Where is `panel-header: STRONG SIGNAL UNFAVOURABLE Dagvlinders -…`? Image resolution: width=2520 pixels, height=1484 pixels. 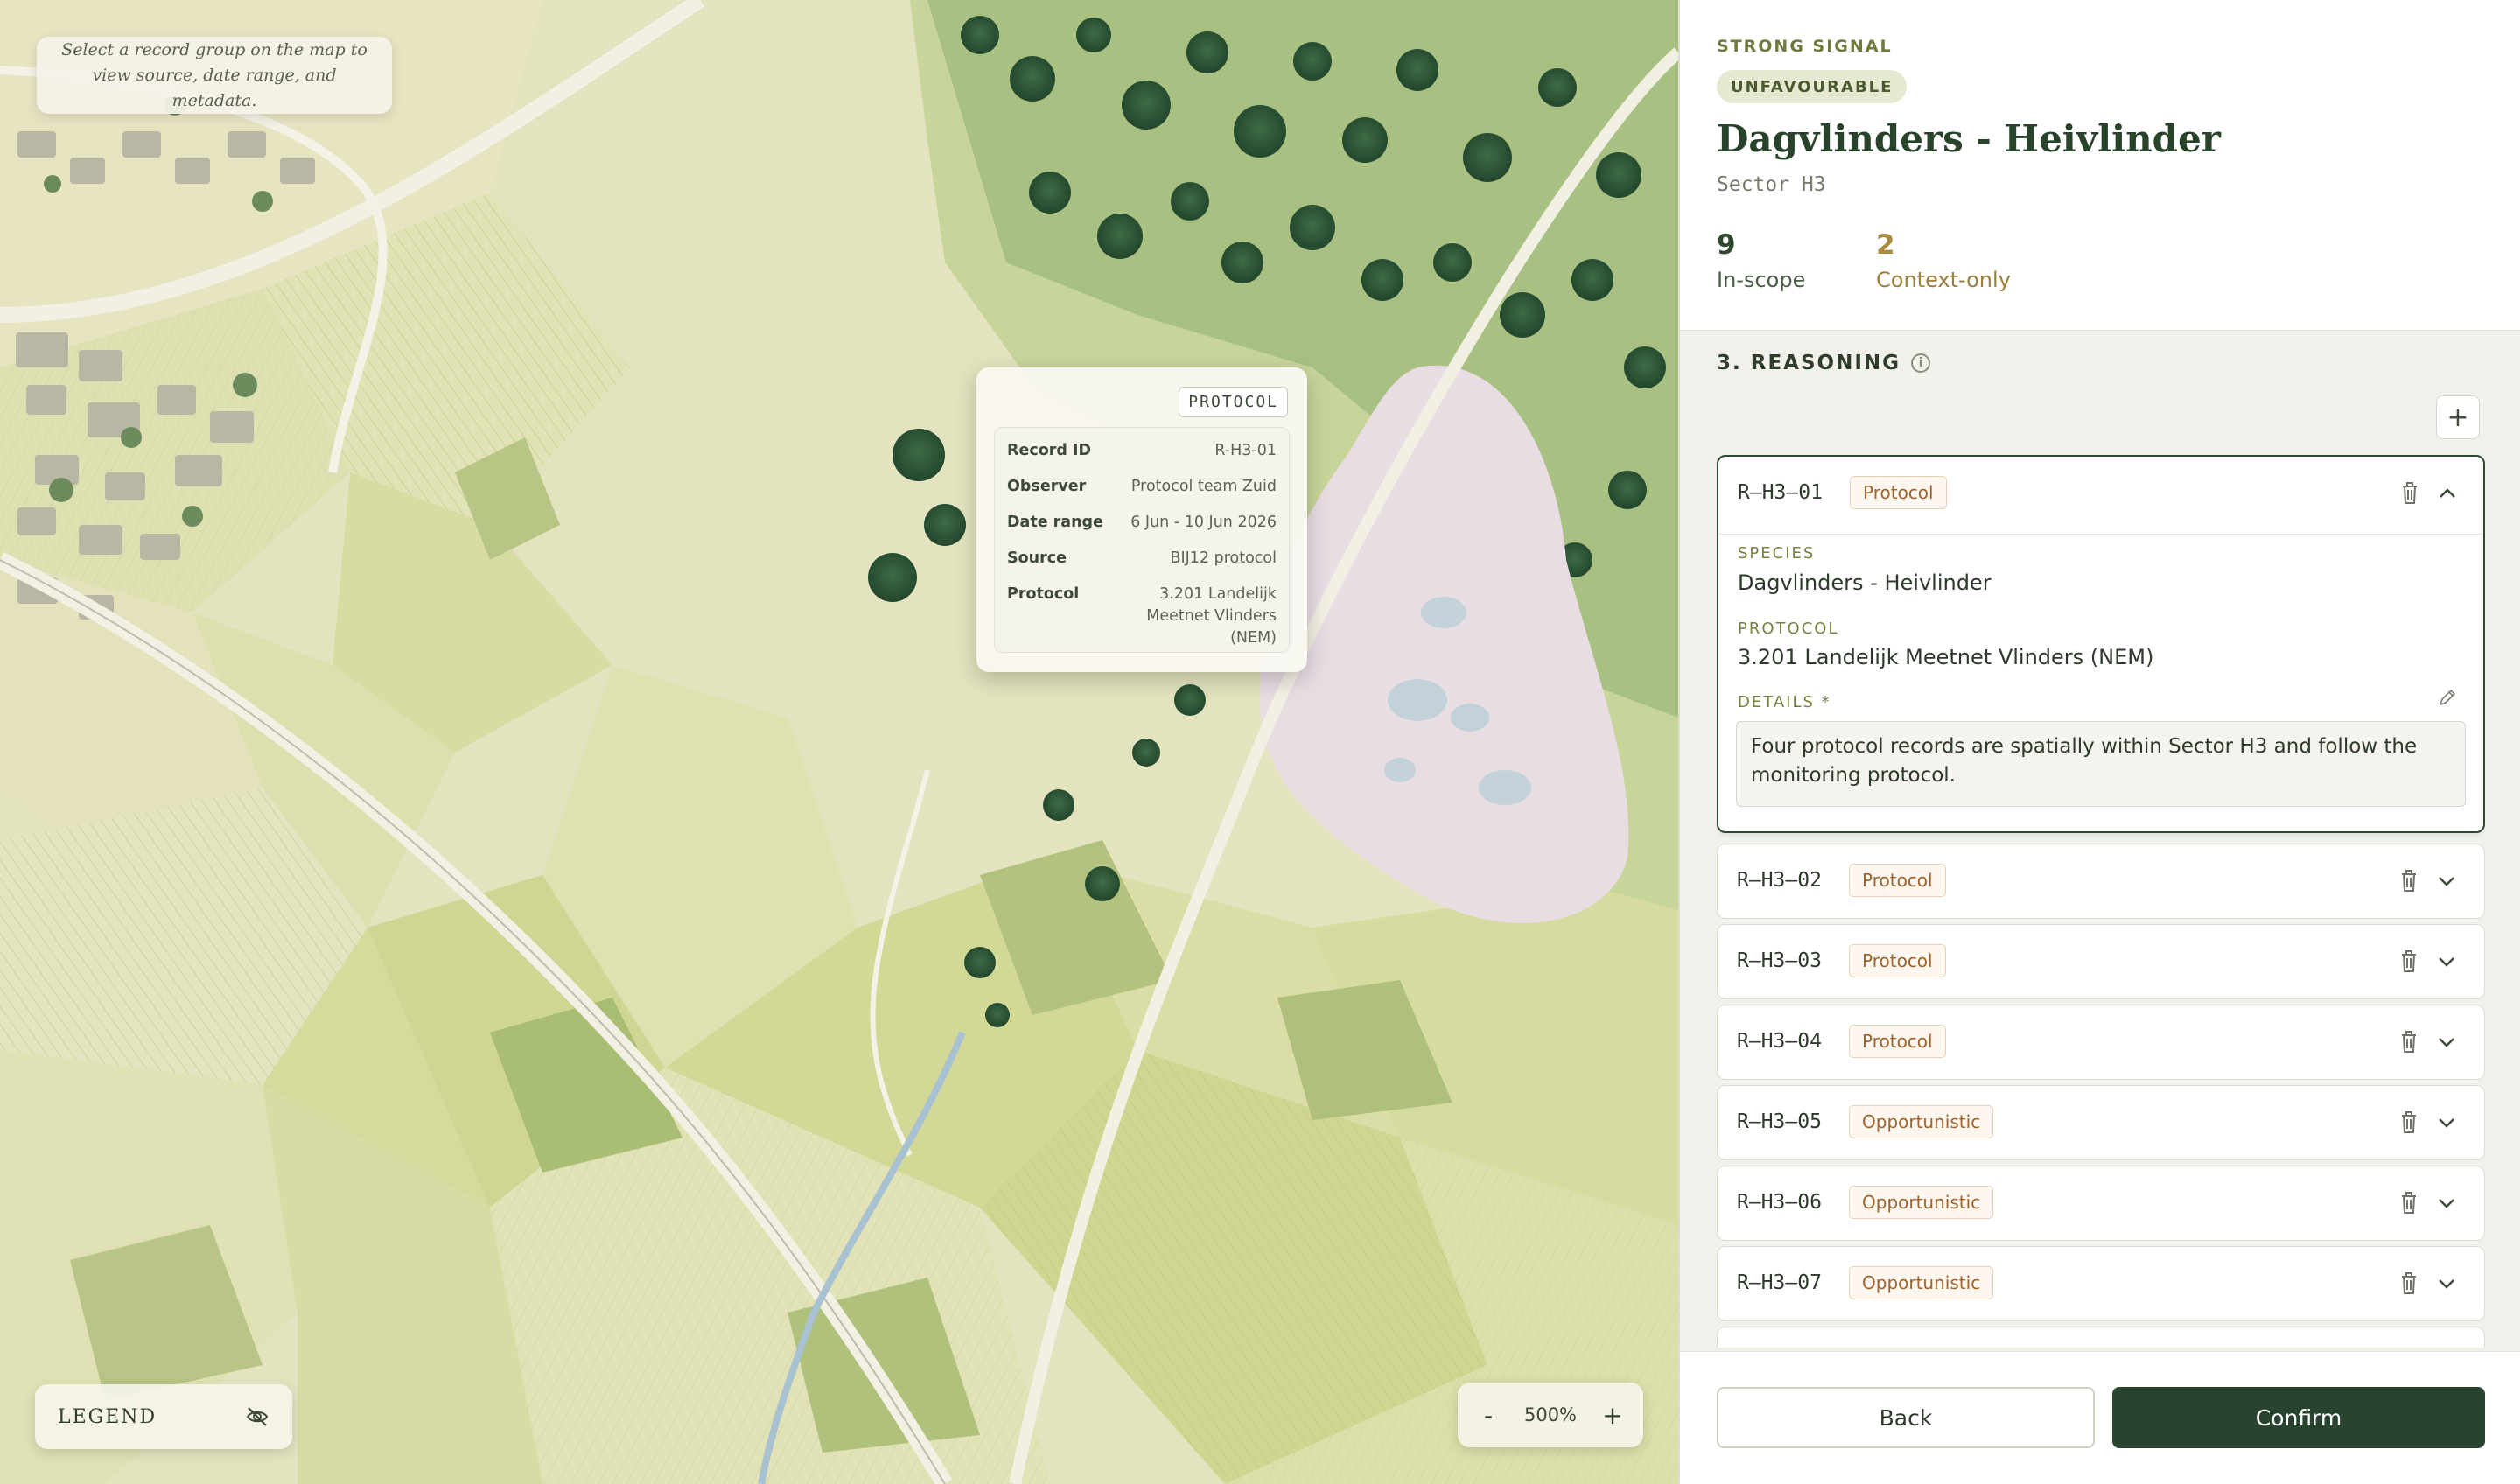 panel-header: STRONG SIGNAL UNFAVOURABLE Dagvlinders -… is located at coordinates (2100, 165).